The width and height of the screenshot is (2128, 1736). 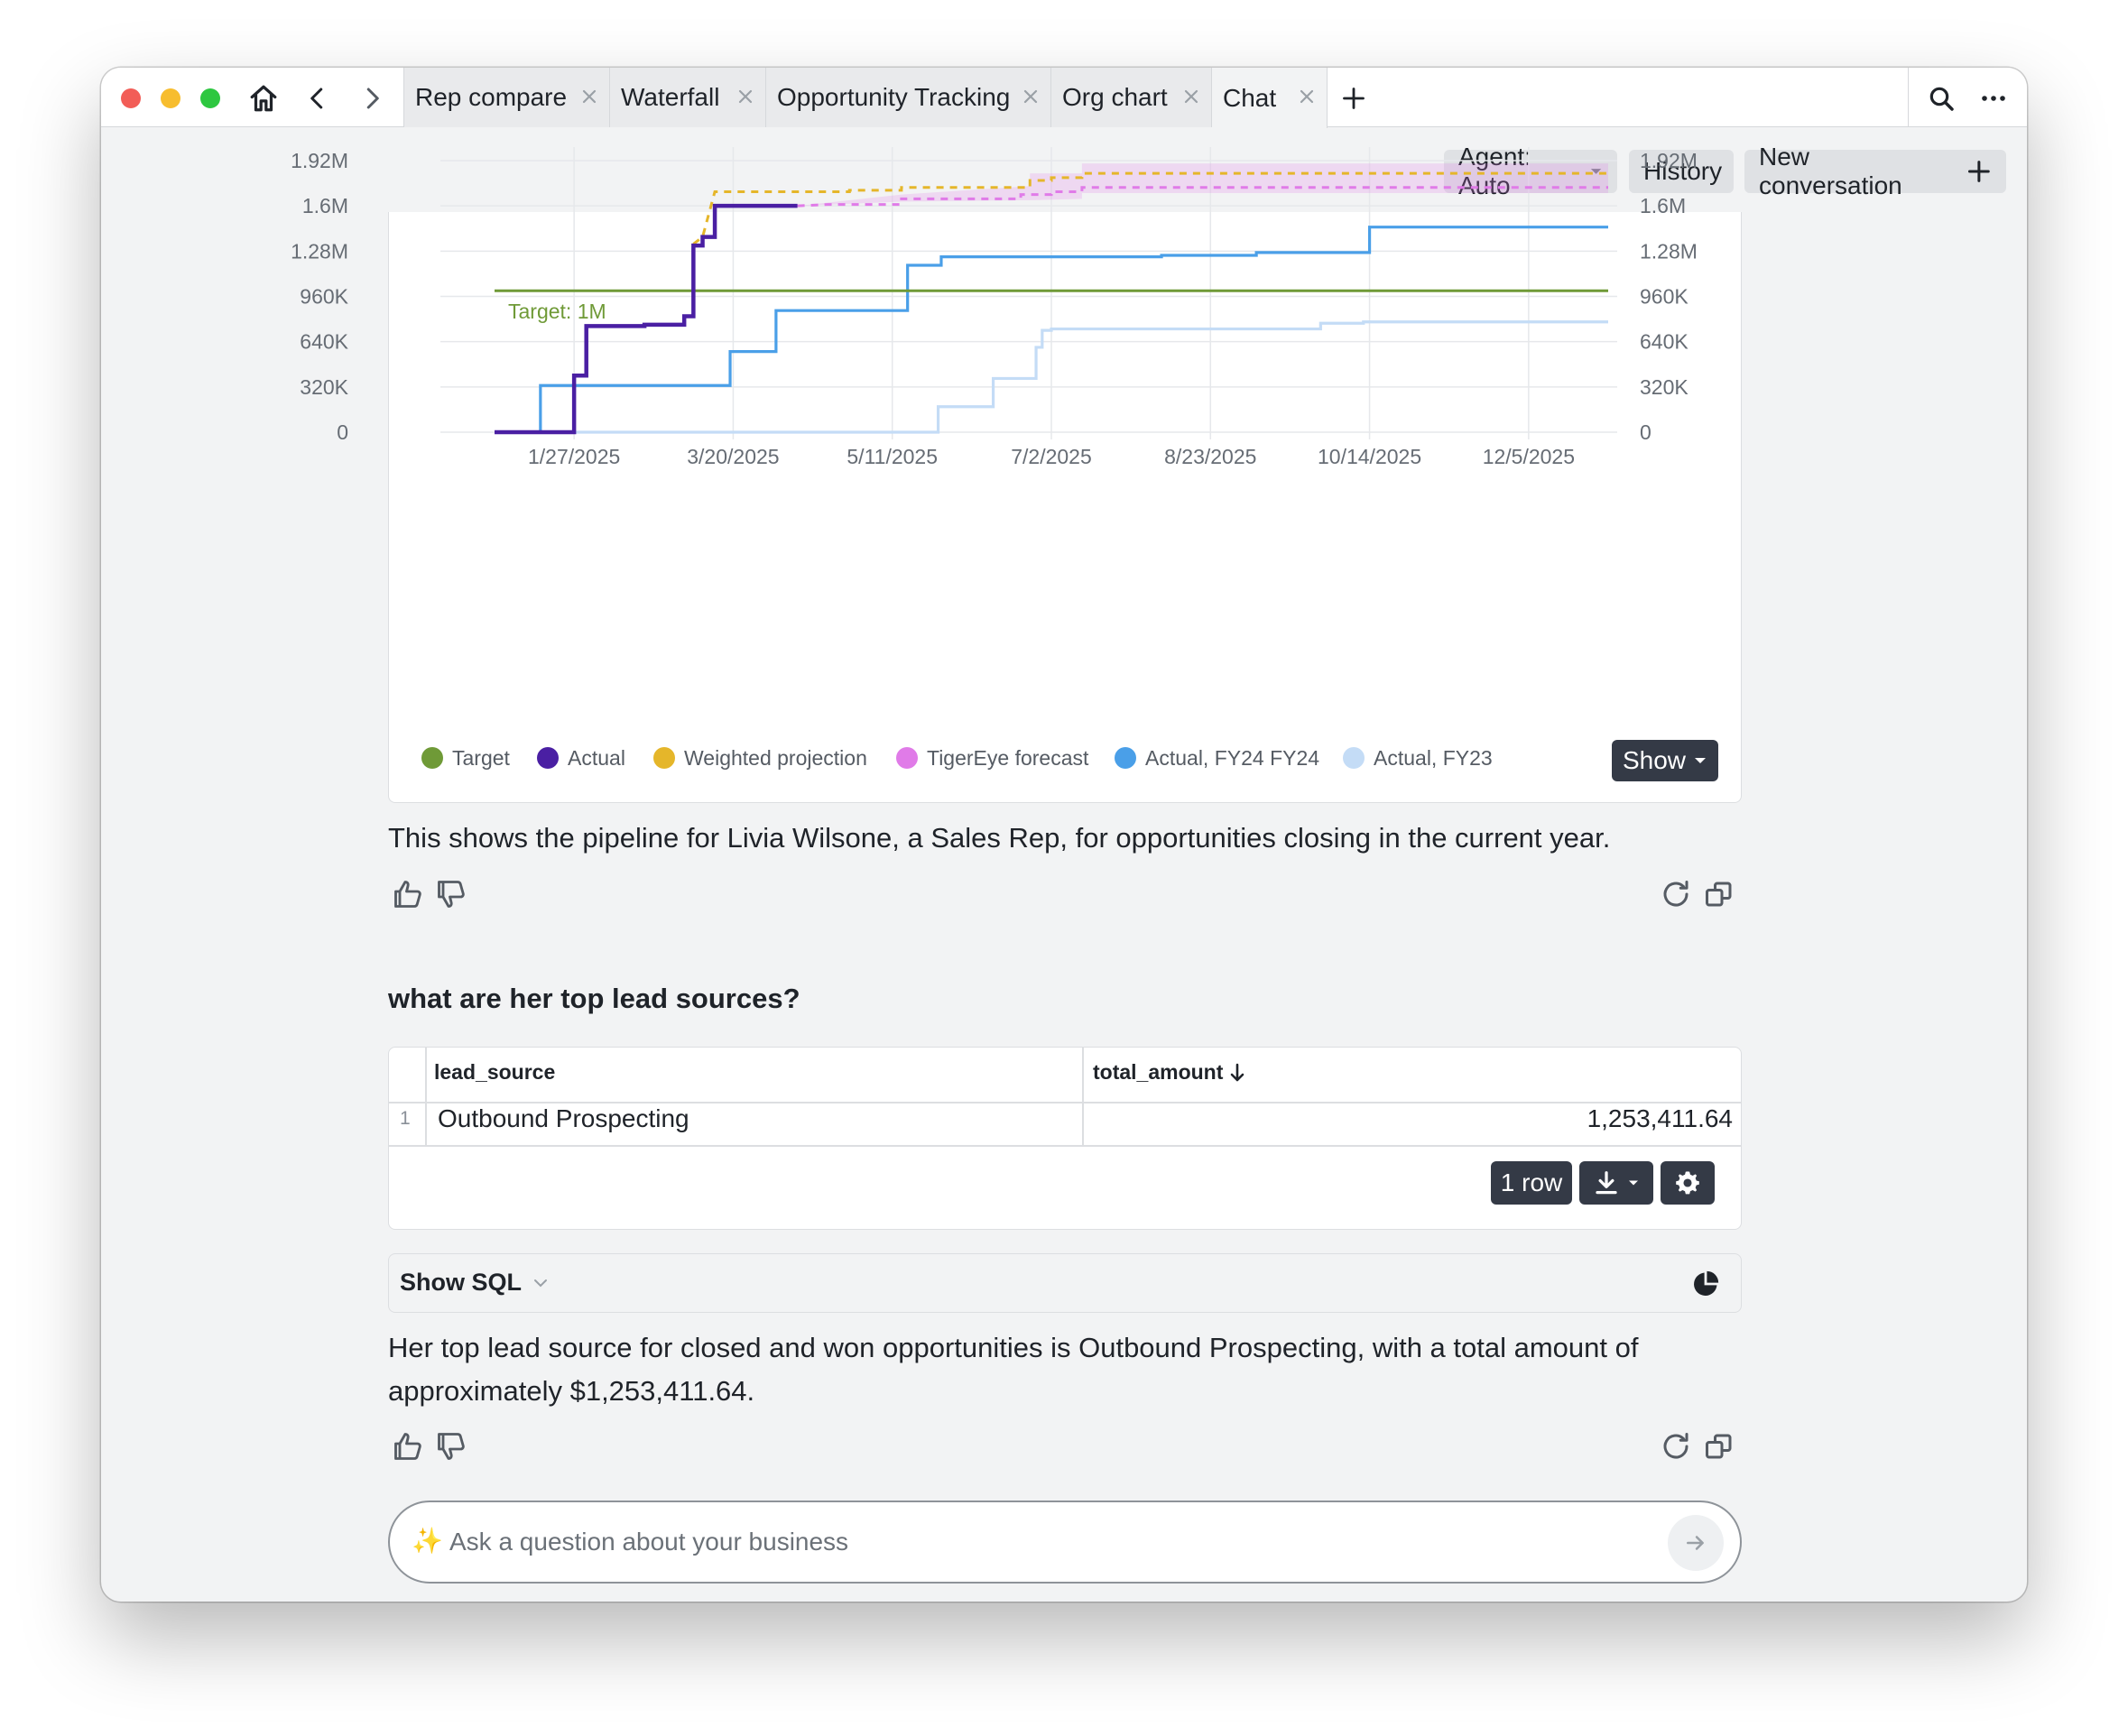 What do you see at coordinates (892, 457) in the screenshot?
I see `x-tick-label: 5/11/2025` at bounding box center [892, 457].